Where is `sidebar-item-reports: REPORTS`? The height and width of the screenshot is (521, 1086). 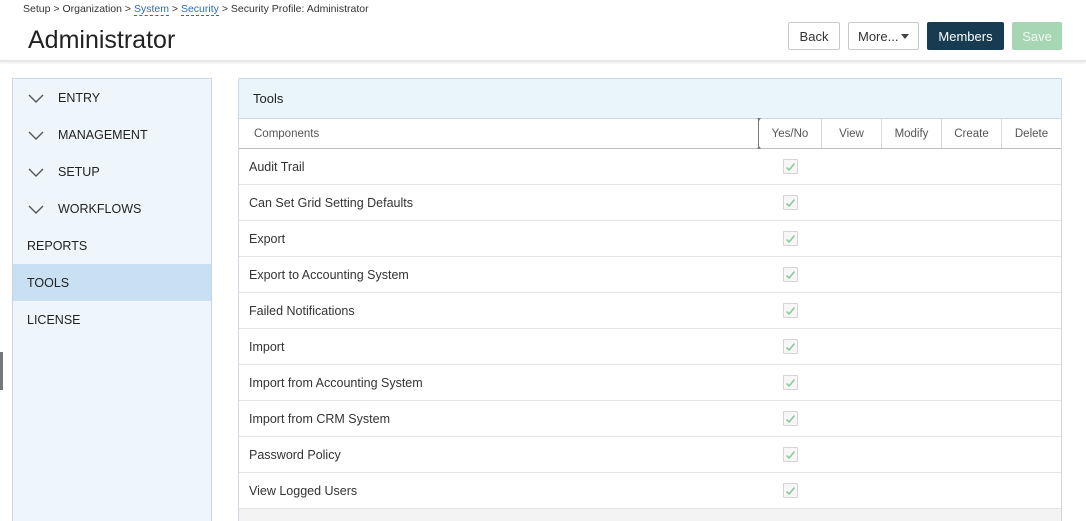 sidebar-item-reports: REPORTS is located at coordinates (112, 245).